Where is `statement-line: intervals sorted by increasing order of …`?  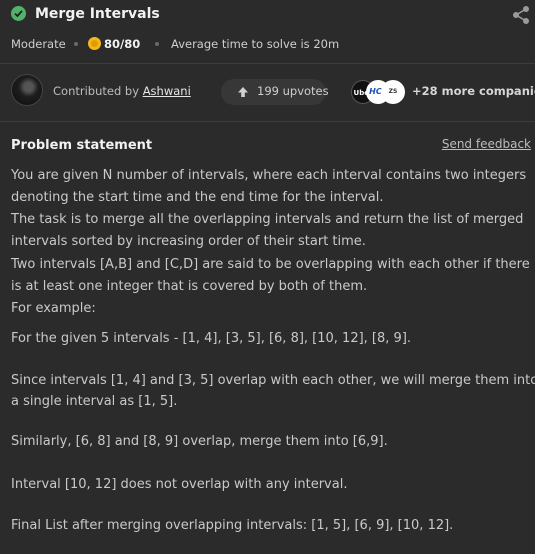 statement-line: intervals sorted by increasing order of … is located at coordinates (188, 241).